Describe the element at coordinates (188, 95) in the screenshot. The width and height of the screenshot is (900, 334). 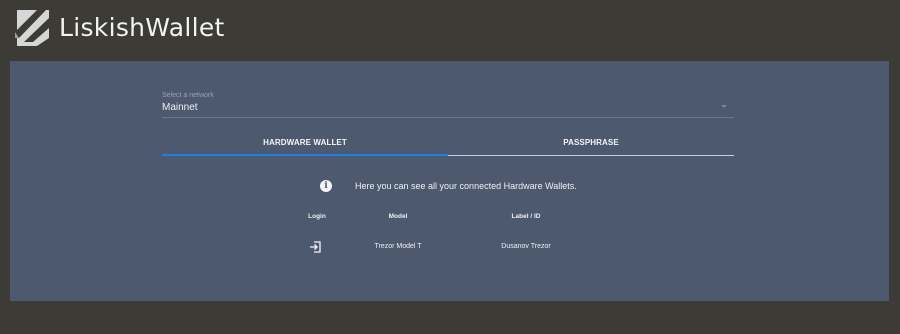
I see `network-select-label: Select a network` at that location.